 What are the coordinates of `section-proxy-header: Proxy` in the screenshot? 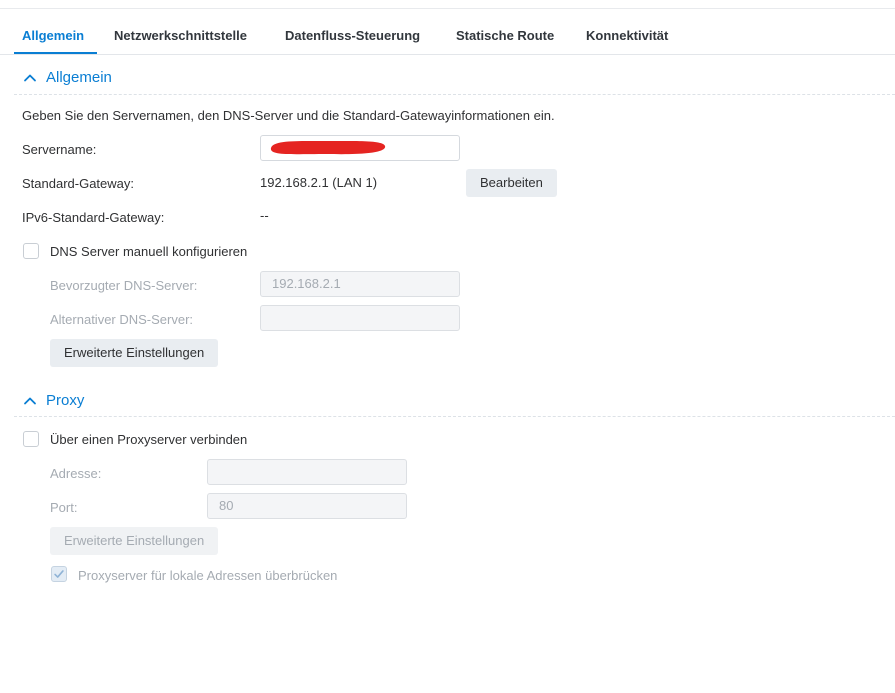 It's located at (53, 400).